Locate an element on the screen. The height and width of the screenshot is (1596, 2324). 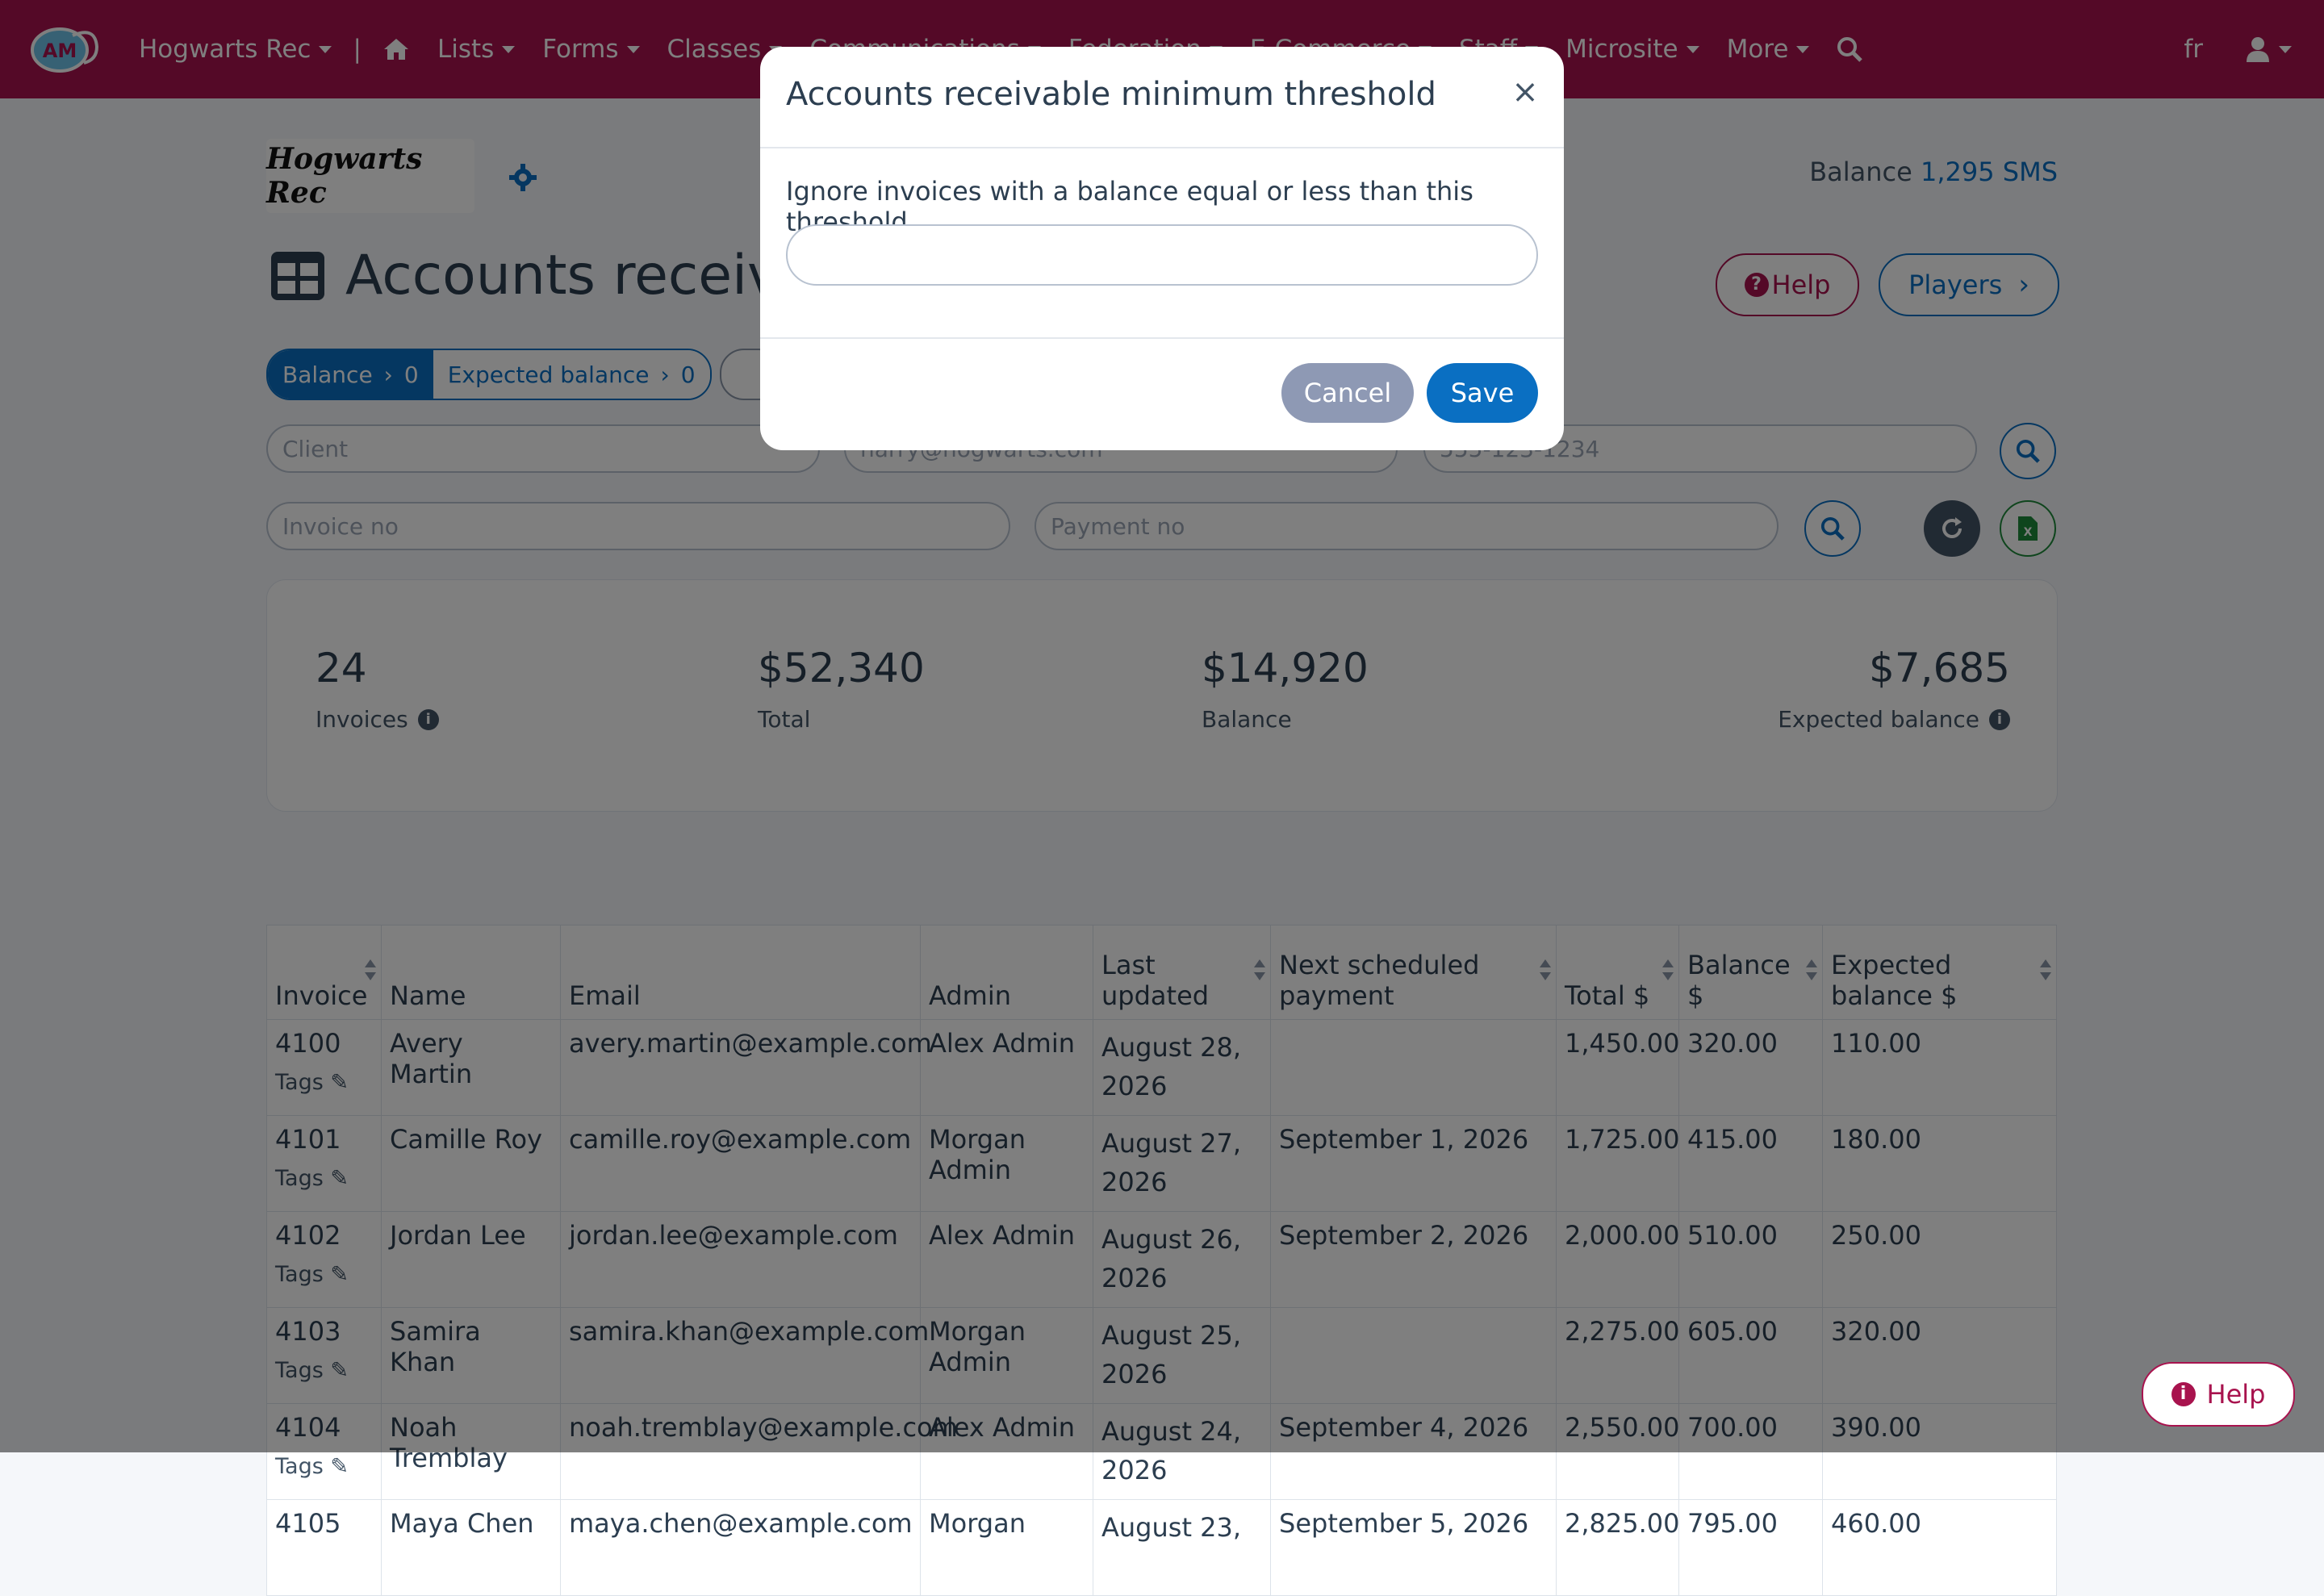
floating-help-button: i Help is located at coordinates (2218, 1394).